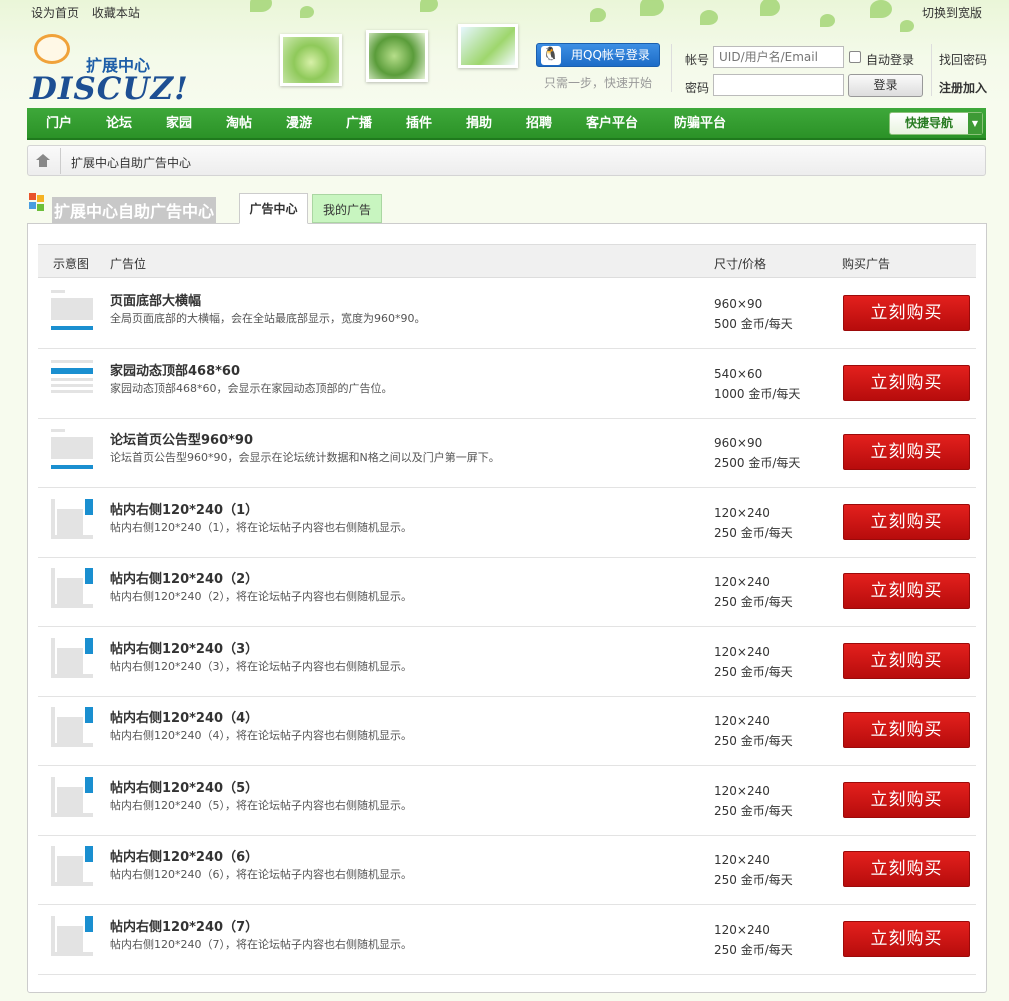 This screenshot has width=1009, height=1001. What do you see at coordinates (179, 123) in the screenshot?
I see `nav-item-home: 家园` at bounding box center [179, 123].